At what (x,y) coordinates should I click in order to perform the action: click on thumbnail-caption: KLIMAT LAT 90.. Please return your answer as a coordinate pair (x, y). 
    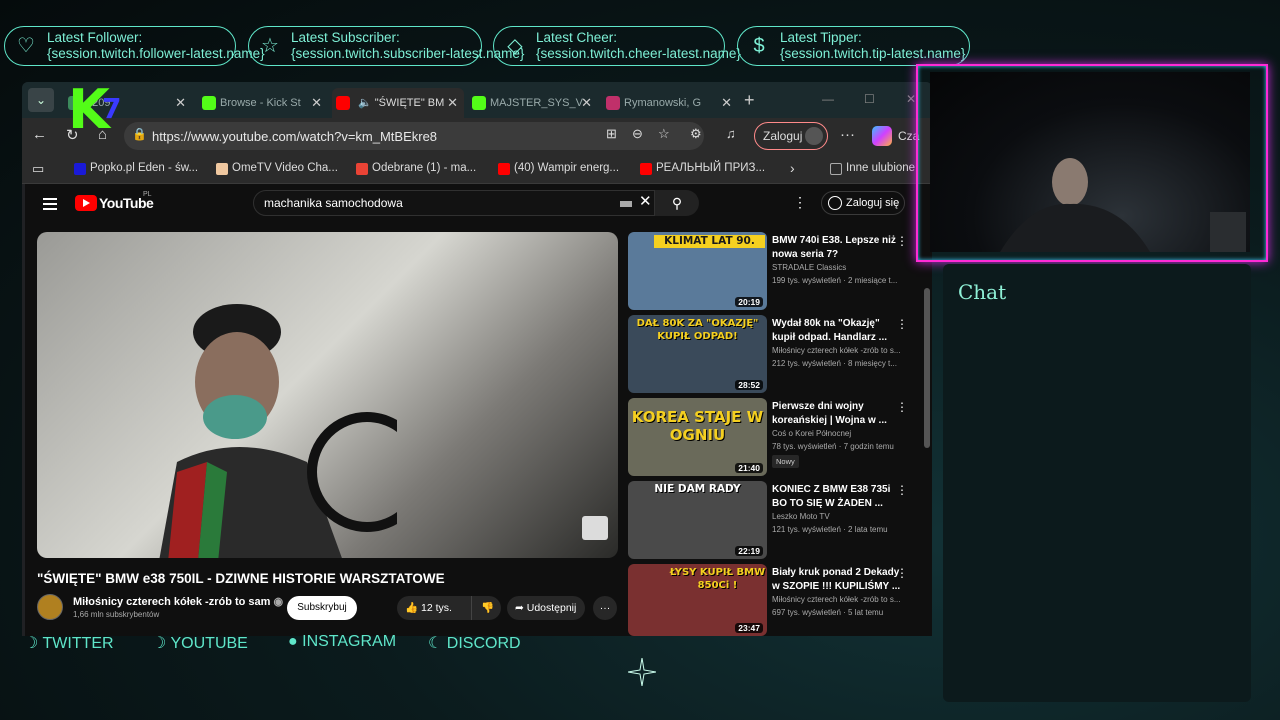
    Looking at the image, I should click on (709, 241).